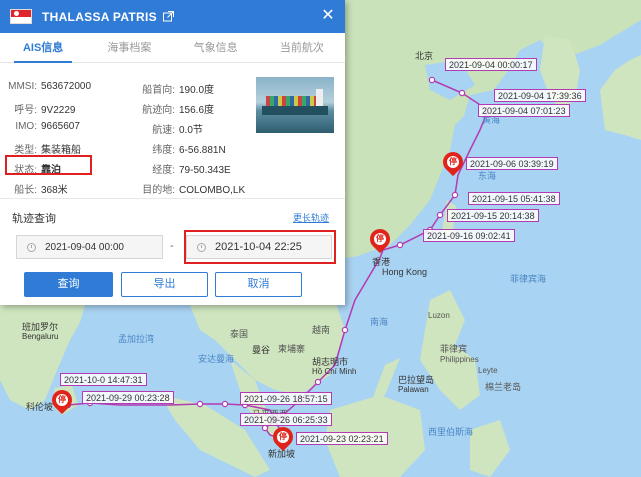 The height and width of the screenshot is (477, 641). What do you see at coordinates (216, 47) in the screenshot?
I see `tab-weather: 气象信息` at bounding box center [216, 47].